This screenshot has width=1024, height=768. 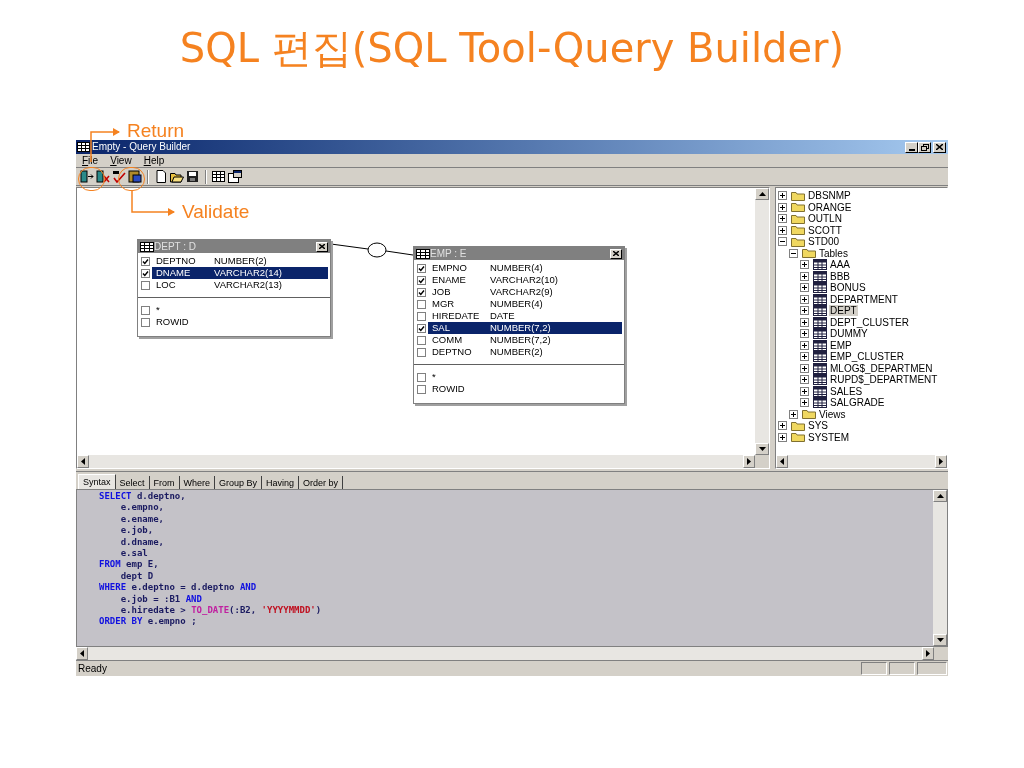 I want to click on tree-item: SYSTEM, so click(x=829, y=437).